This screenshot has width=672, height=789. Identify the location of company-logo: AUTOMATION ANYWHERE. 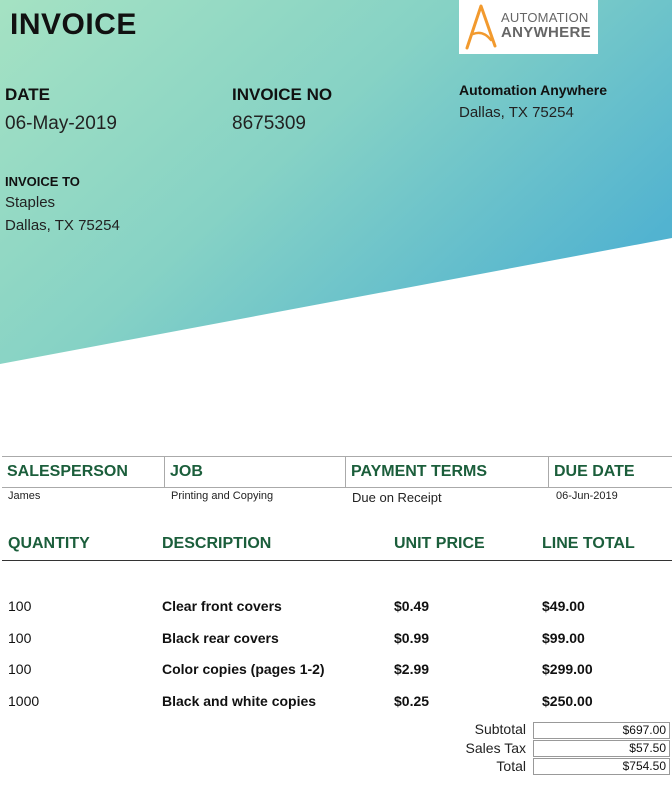
(528, 27).